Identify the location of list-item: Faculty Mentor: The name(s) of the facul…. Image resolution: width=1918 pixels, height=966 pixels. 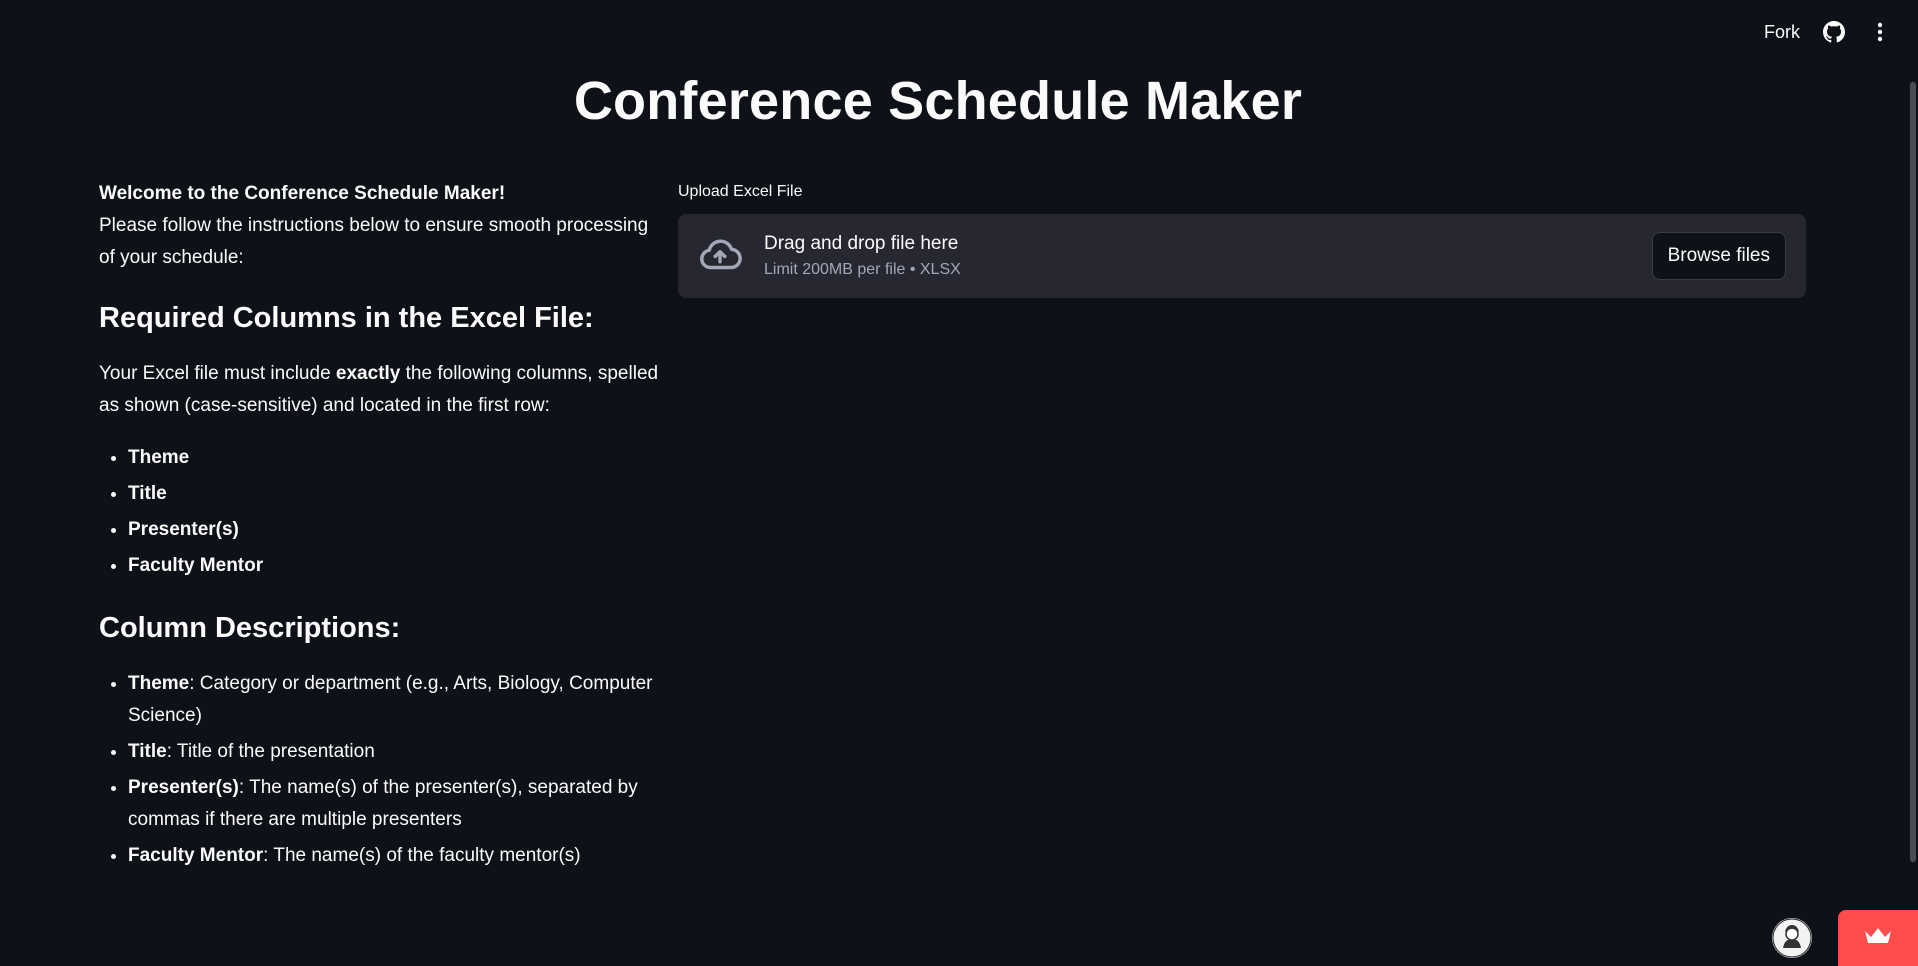
(393, 856).